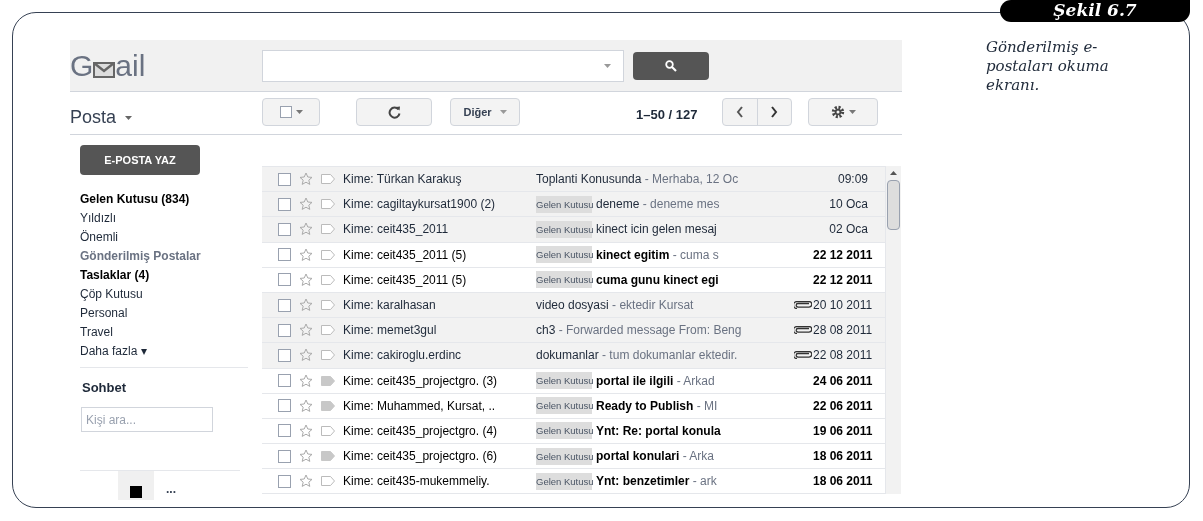  I want to click on subject-text: Ynt: benzetimler - ark, so click(657, 482).